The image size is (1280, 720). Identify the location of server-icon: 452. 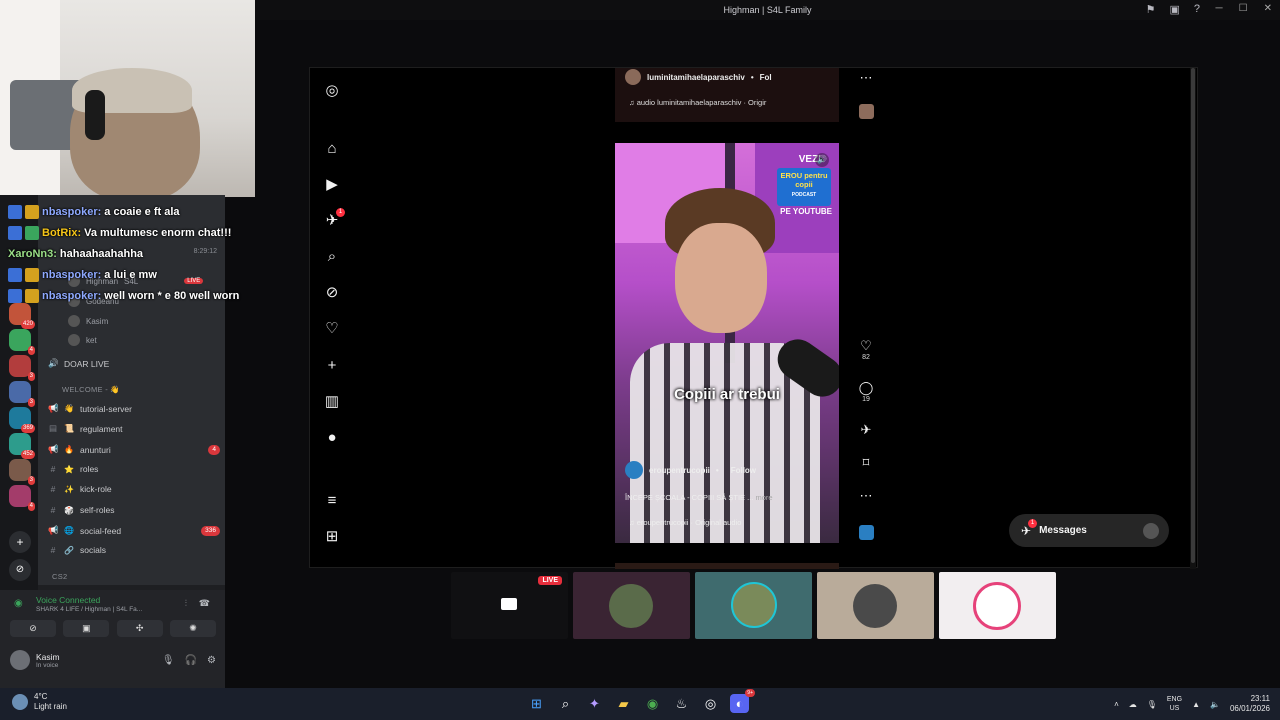
(22, 446).